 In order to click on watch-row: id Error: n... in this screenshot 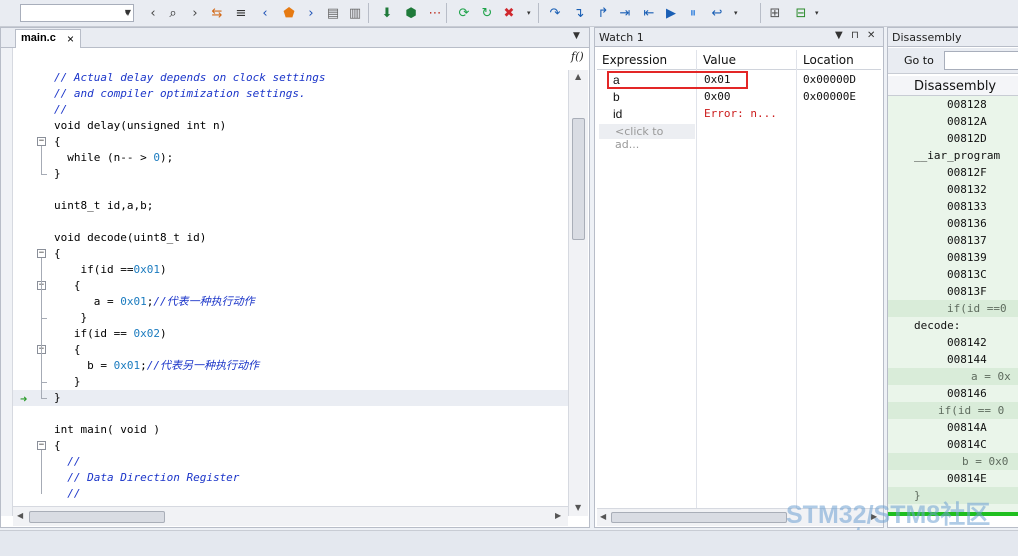, I will do `click(739, 114)`.